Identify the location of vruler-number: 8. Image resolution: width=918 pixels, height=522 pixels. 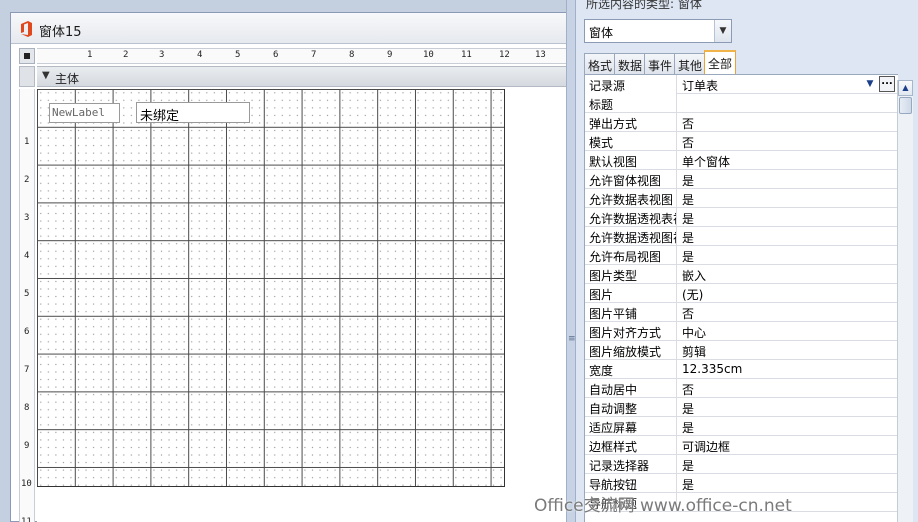
(27, 408).